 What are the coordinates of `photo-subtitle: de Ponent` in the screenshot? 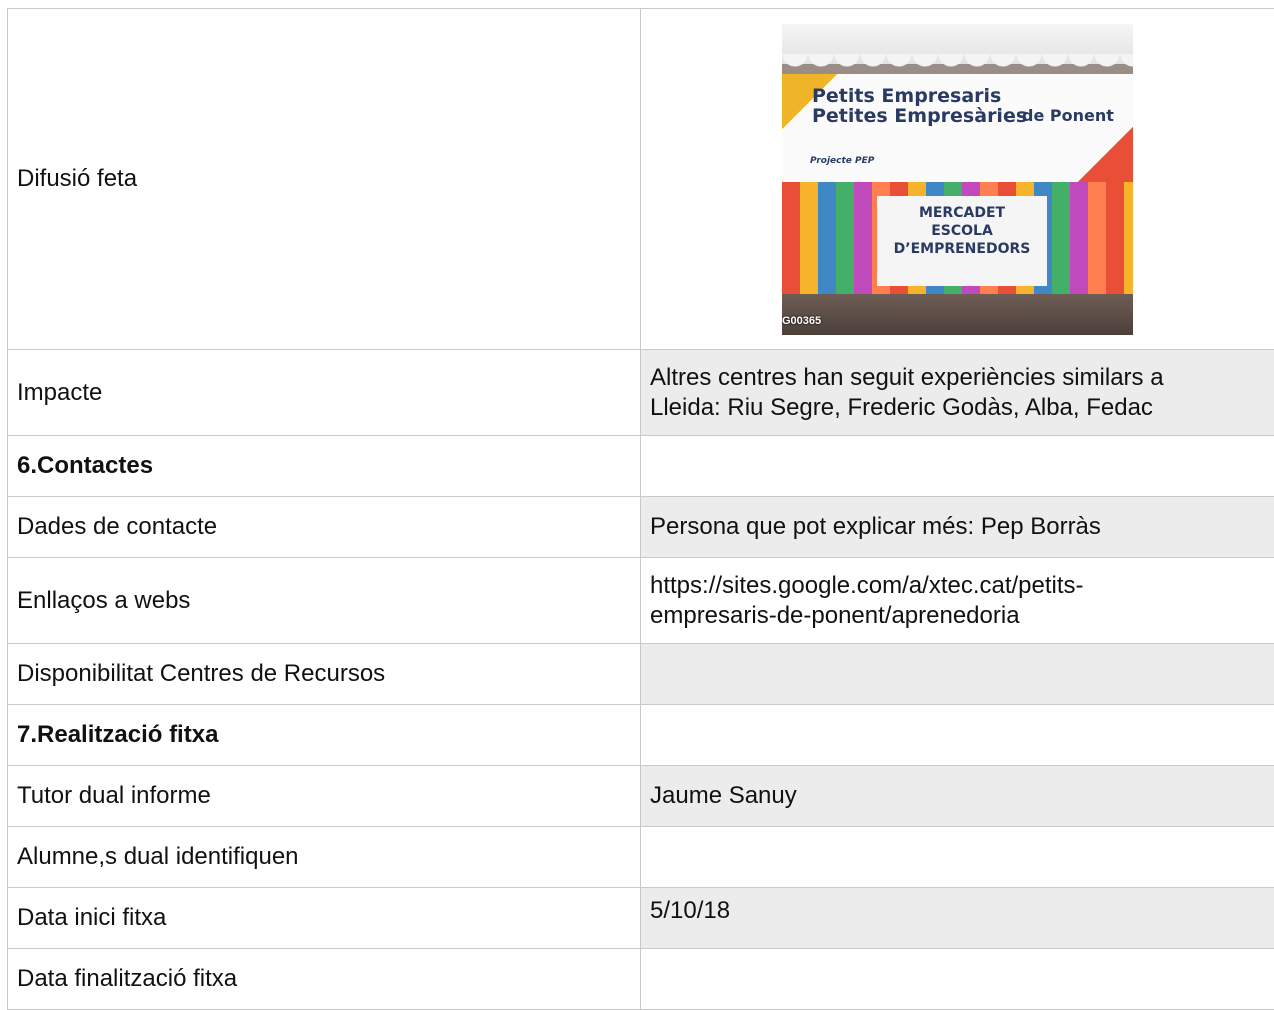 It's located at (1068, 116).